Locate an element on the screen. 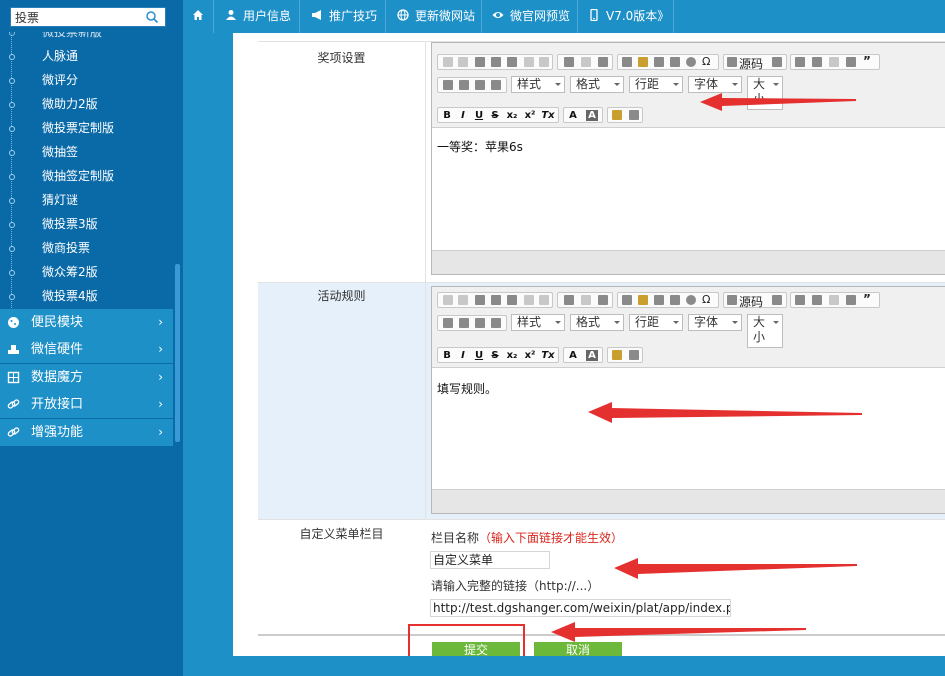 The image size is (945, 676). paste-icon is located at coordinates (480, 300).